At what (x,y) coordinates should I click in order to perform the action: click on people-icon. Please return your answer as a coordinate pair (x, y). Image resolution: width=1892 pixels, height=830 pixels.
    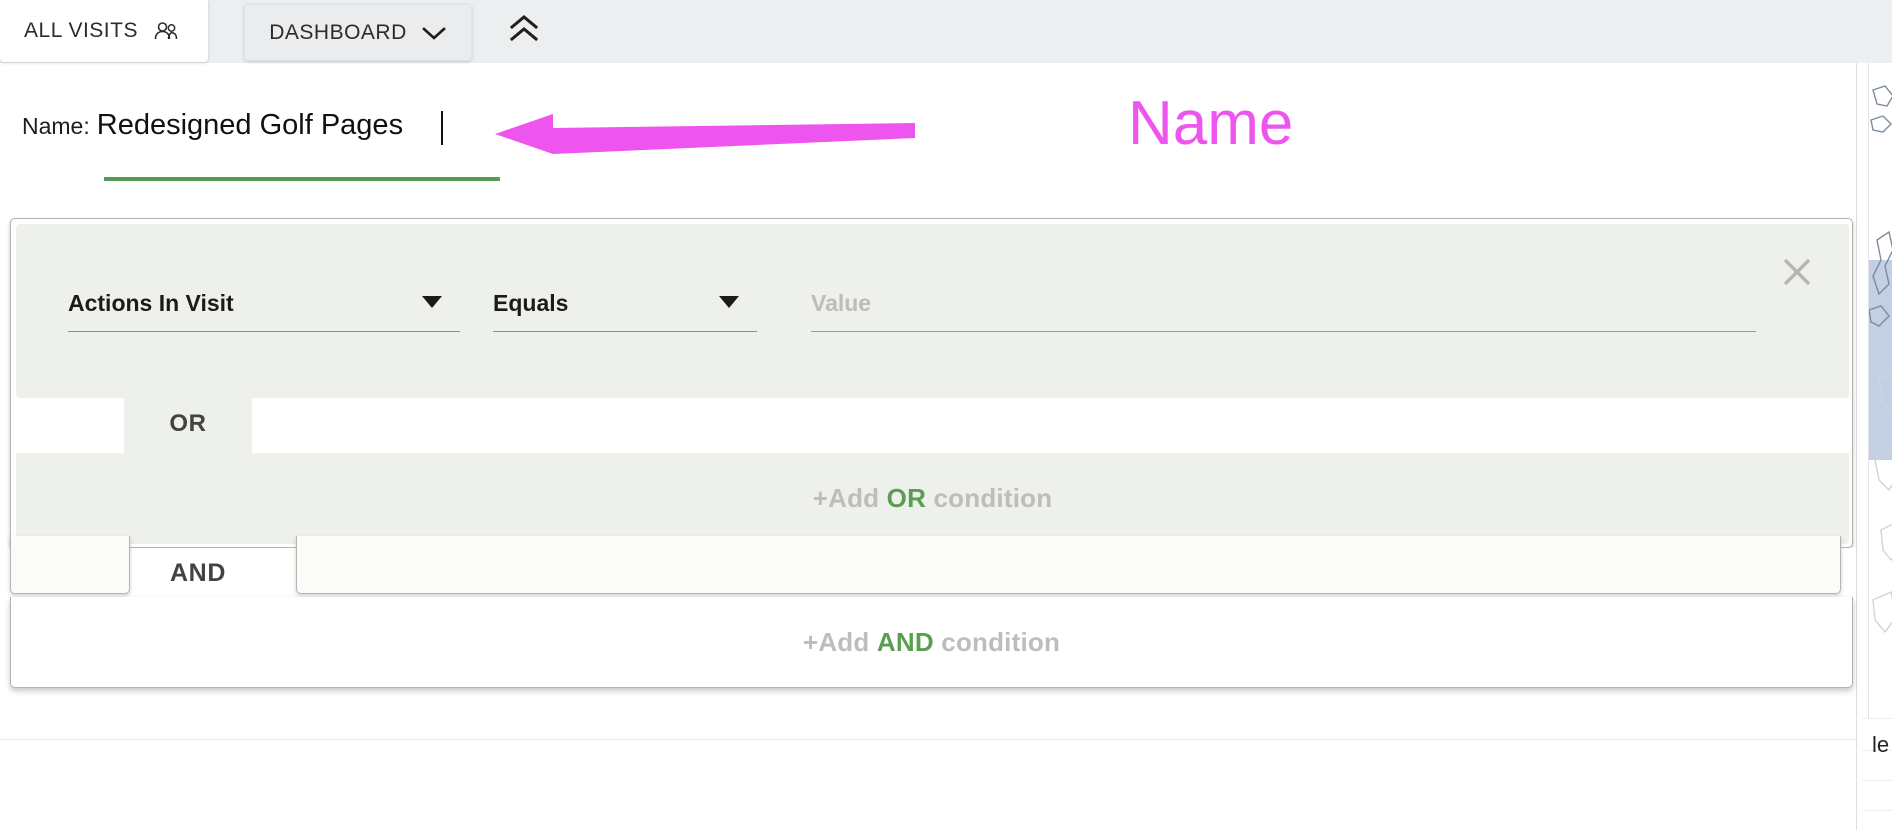
    Looking at the image, I should click on (165, 31).